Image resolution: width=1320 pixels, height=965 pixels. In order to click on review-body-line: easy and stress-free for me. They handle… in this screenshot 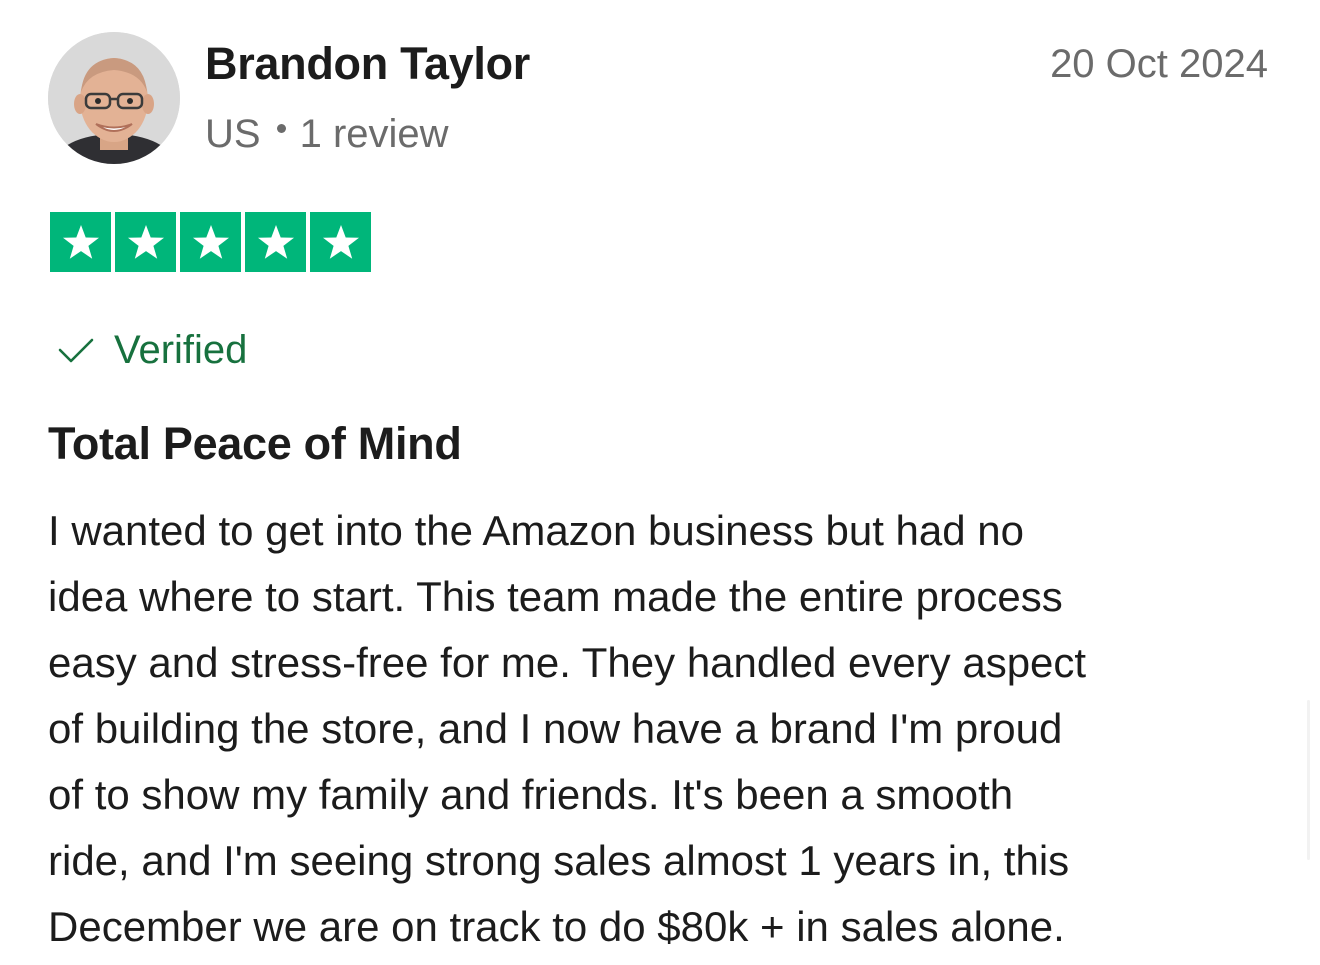, I will do `click(567, 662)`.